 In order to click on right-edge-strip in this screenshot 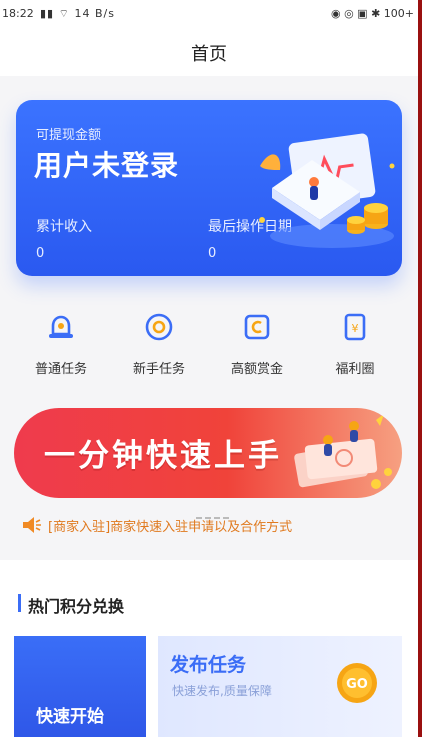, I will do `click(420, 368)`.